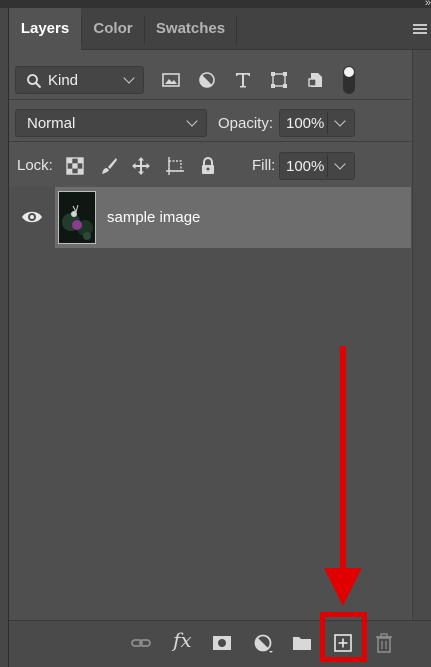  I want to click on lock-row: Lock: Fill: 100%, so click(210, 164).